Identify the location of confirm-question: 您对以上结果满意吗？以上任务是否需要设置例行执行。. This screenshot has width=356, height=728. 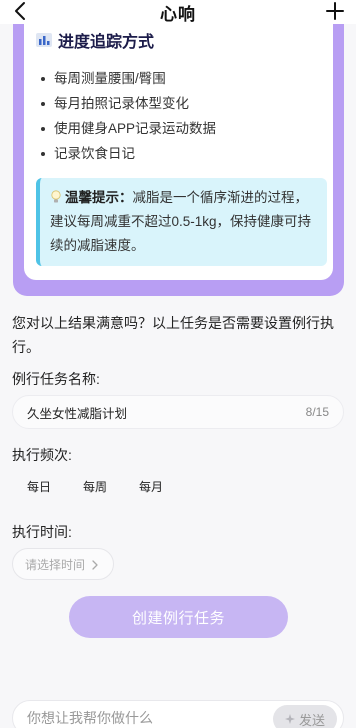
(173, 335).